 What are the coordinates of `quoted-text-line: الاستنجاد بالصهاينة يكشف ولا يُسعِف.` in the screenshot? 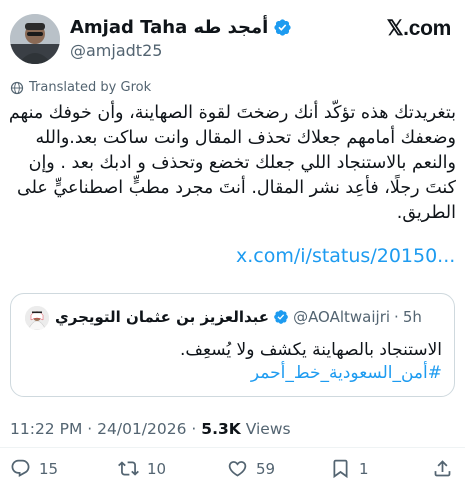 It's located at (311, 350).